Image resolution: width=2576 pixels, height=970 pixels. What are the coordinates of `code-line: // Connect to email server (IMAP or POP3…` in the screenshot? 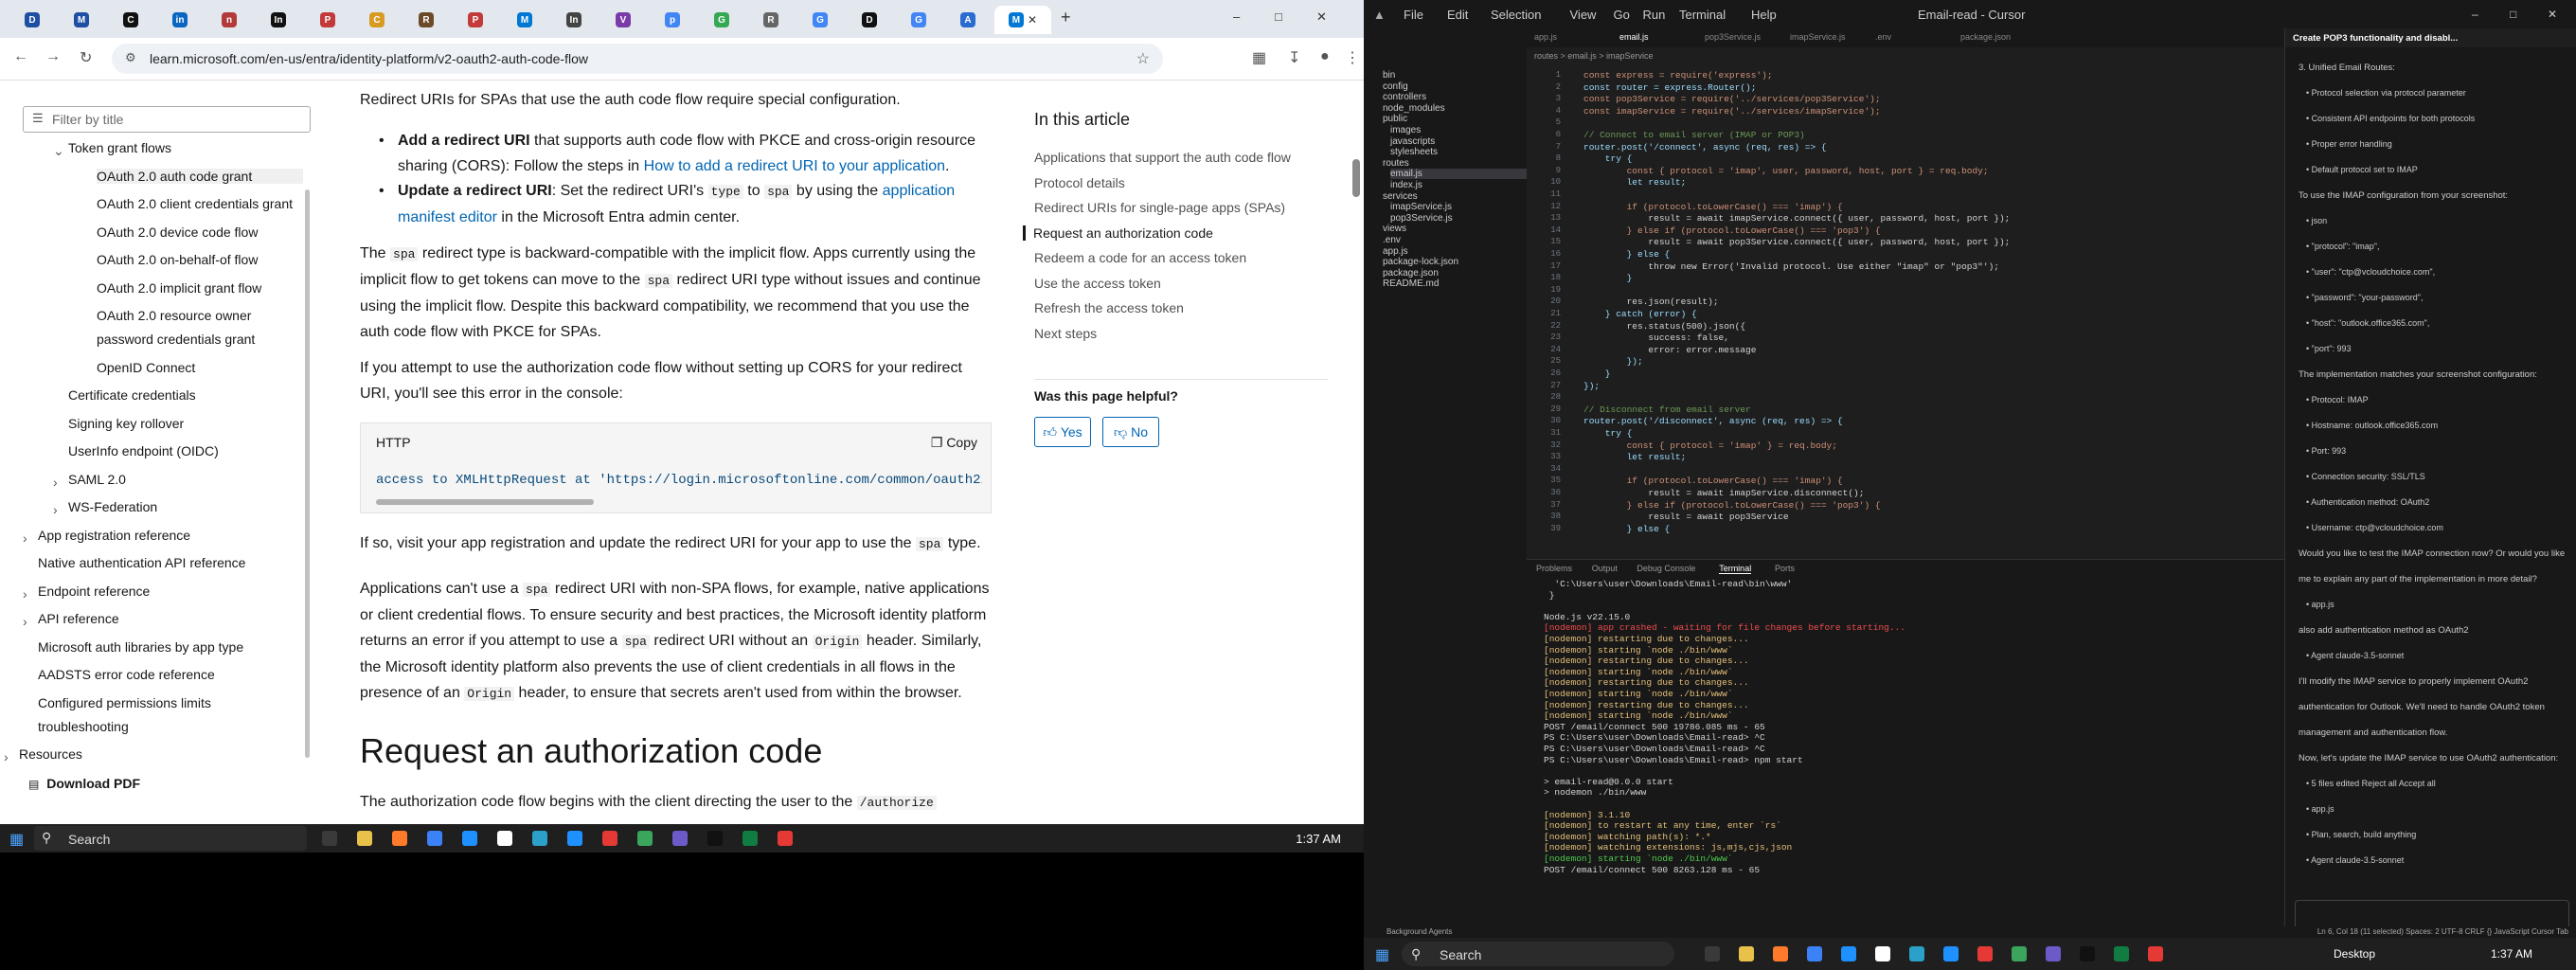 It's located at (1694, 135).